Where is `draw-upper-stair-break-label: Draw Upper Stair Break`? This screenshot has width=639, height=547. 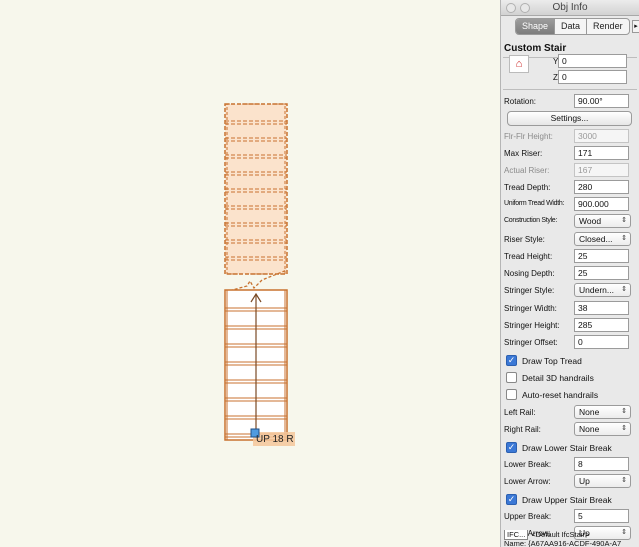
draw-upper-stair-break-label: Draw Upper Stair Break is located at coordinates (567, 500).